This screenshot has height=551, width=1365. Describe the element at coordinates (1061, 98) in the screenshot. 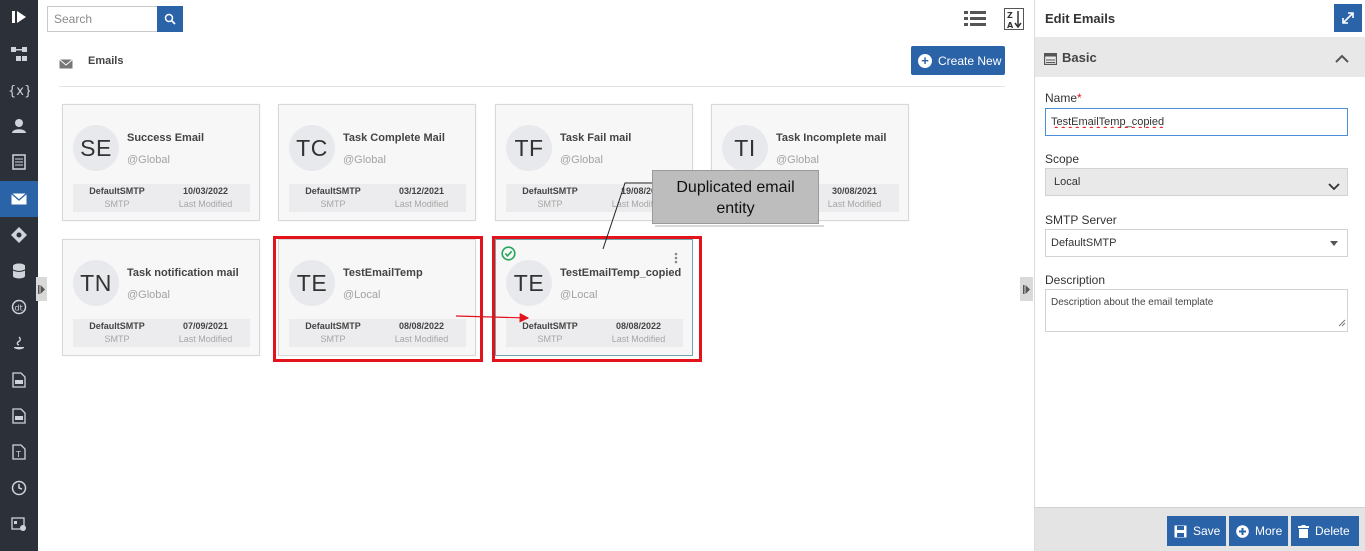

I see `name-label-text: Name` at that location.